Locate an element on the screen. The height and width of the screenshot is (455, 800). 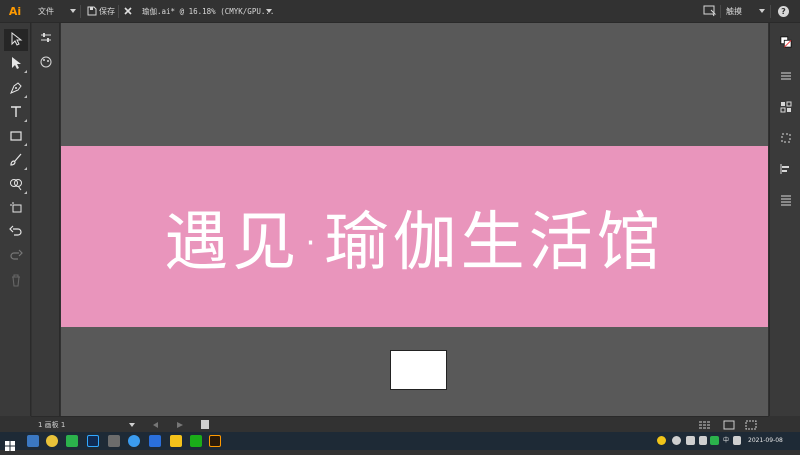
selection-tool is located at coordinates (16, 40).